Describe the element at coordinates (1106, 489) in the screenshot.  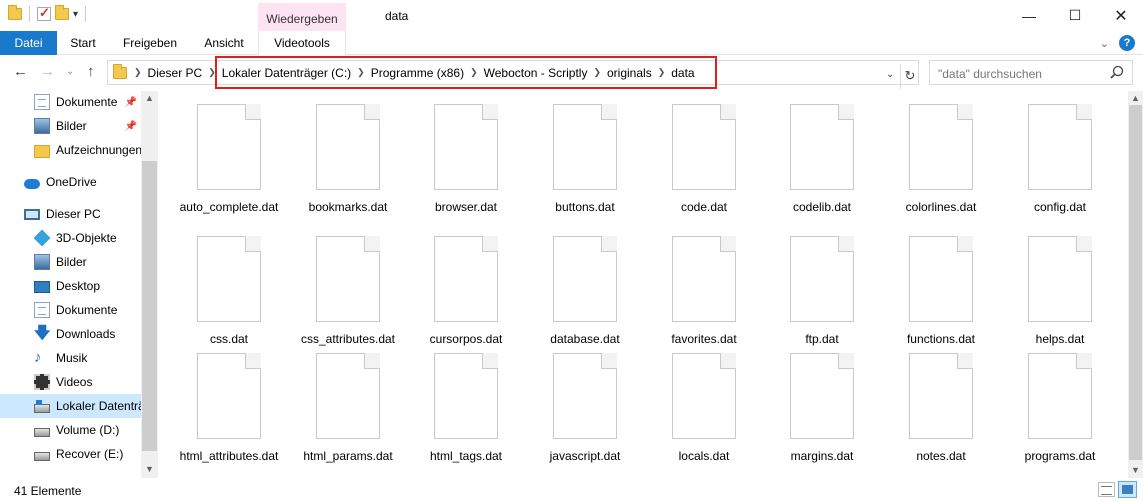
I see `details-view-icon` at that location.